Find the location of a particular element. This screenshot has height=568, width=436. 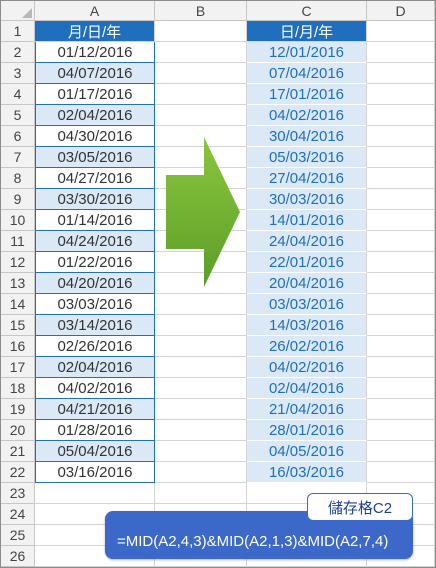

row-header-11: 11 is located at coordinates (18, 241).